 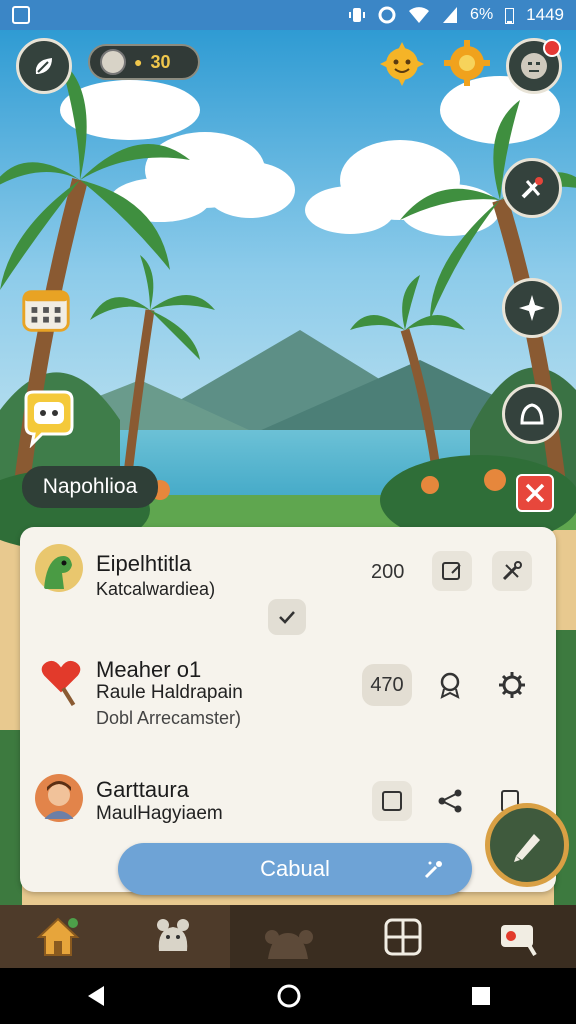 What do you see at coordinates (357, 15) in the screenshot?
I see `vibrate-icon` at bounding box center [357, 15].